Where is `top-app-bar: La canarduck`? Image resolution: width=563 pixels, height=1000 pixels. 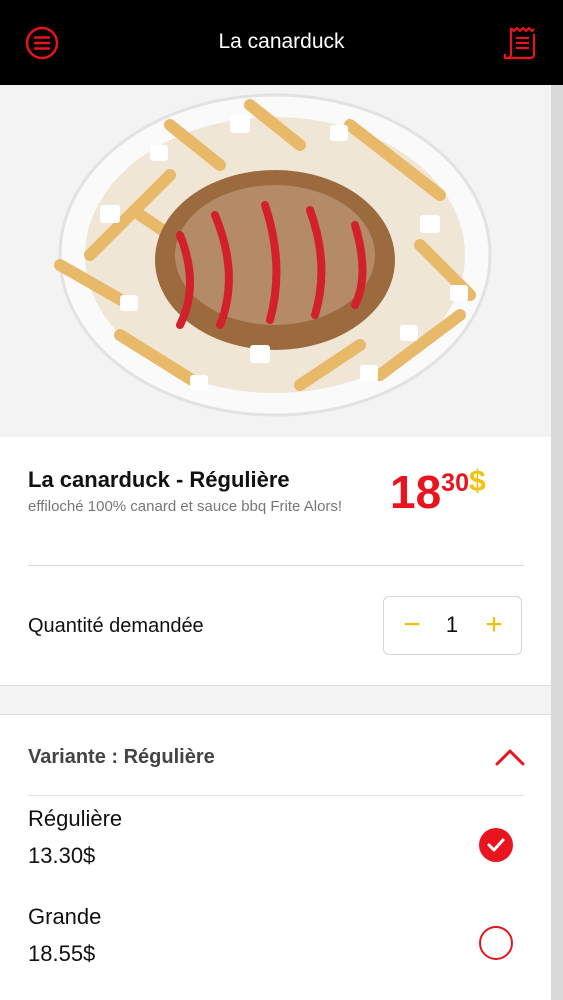
top-app-bar: La canarduck is located at coordinates (281, 42).